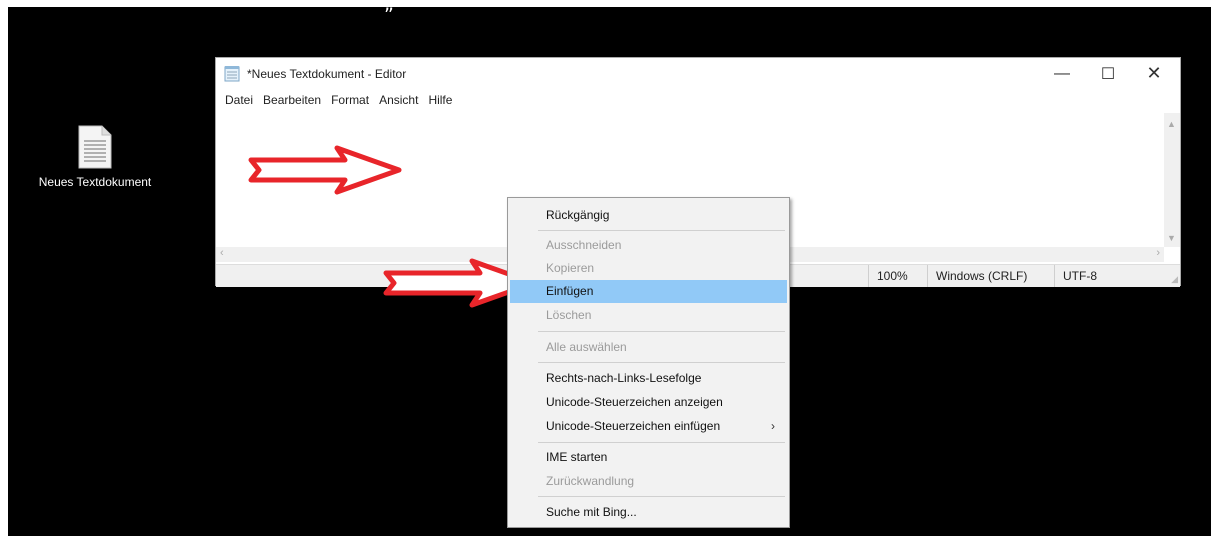  Describe the element at coordinates (1158, 253) in the screenshot. I see `scroll-right-icon: ›` at that location.